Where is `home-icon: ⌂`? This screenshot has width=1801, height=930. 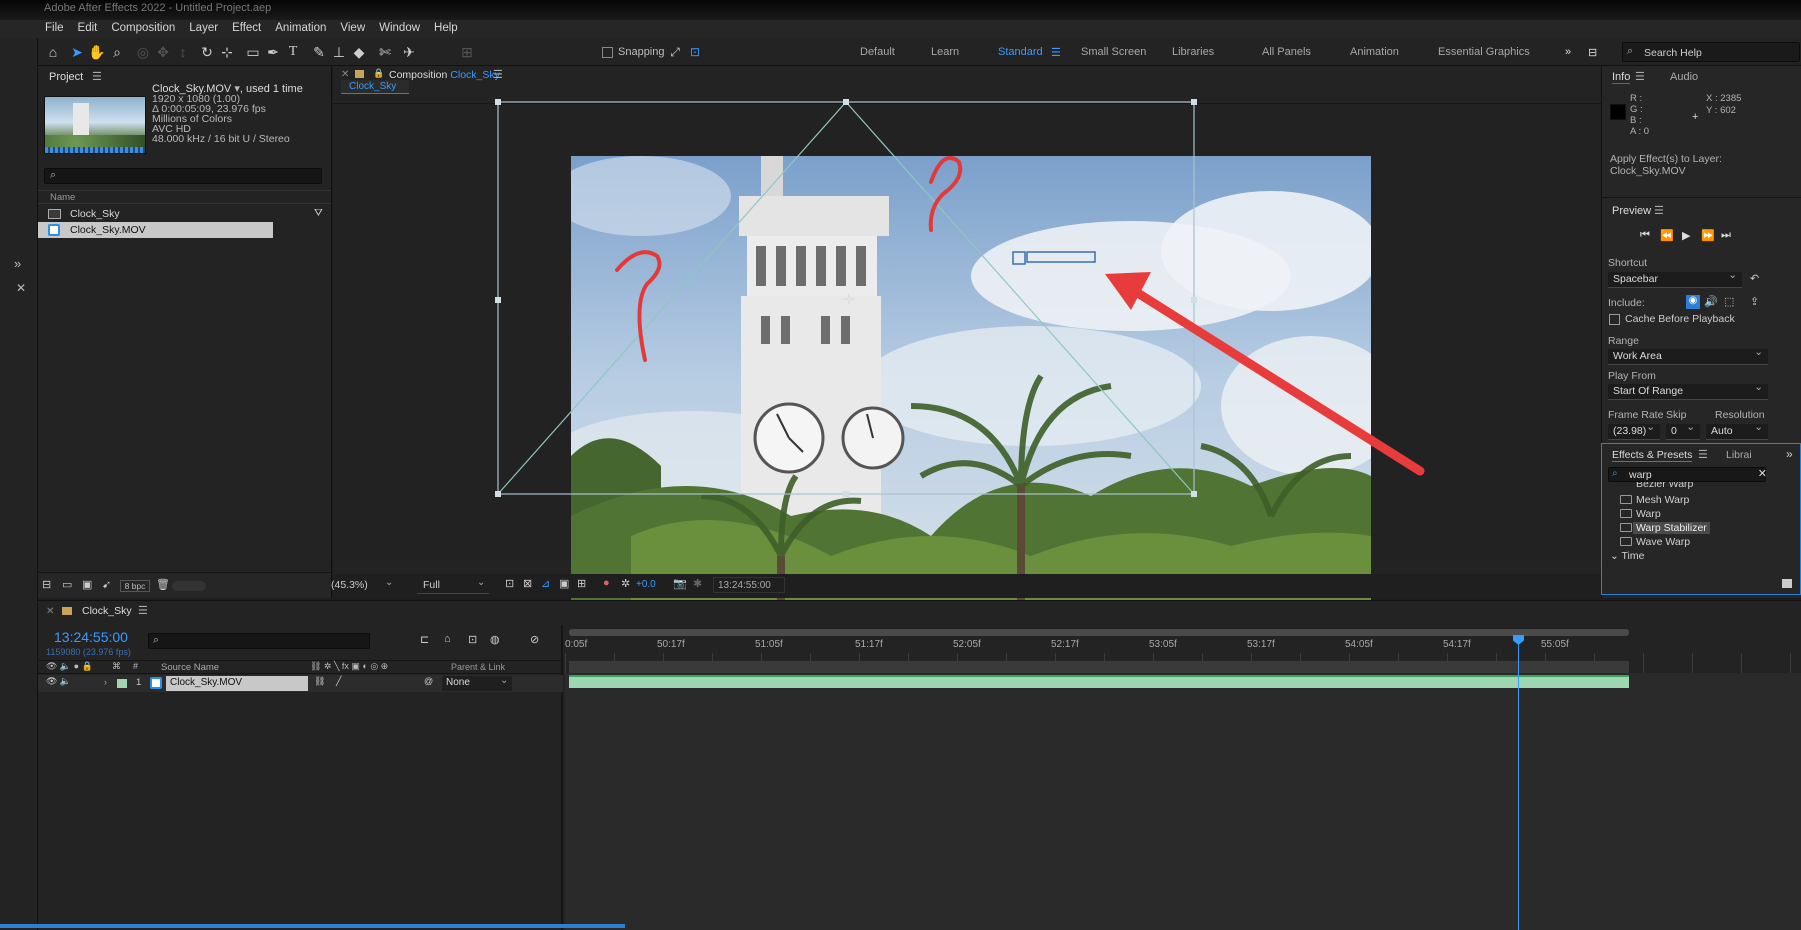
home-icon: ⌂ is located at coordinates (53, 52).